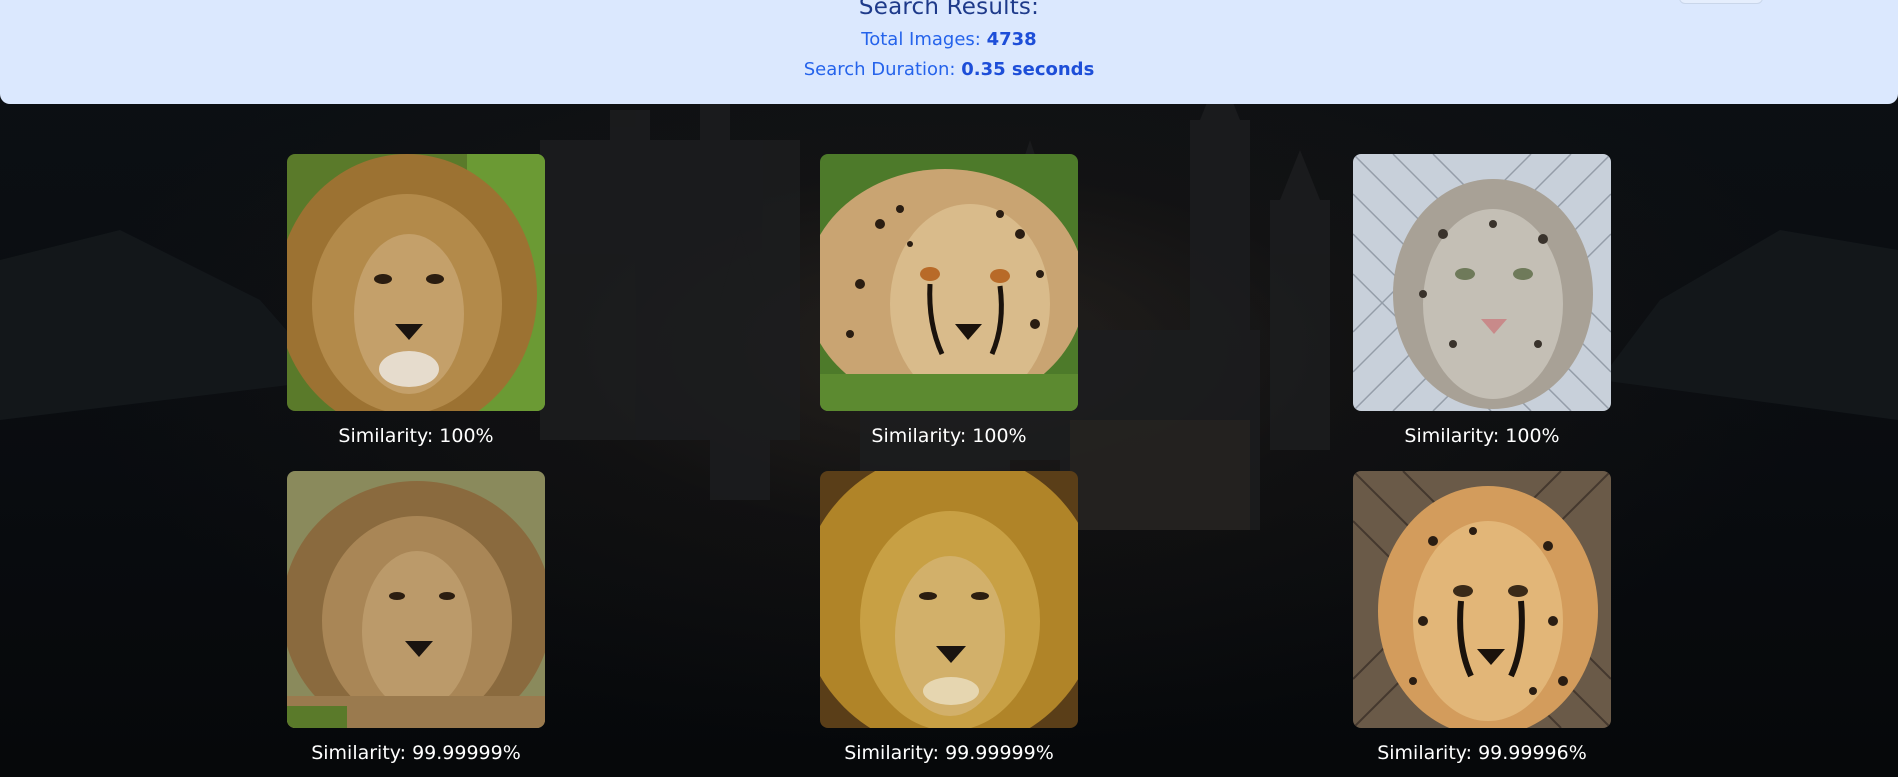 The width and height of the screenshot is (1898, 777). What do you see at coordinates (1482, 753) in the screenshot?
I see `similarity-label: Similarity: 99.99996%` at bounding box center [1482, 753].